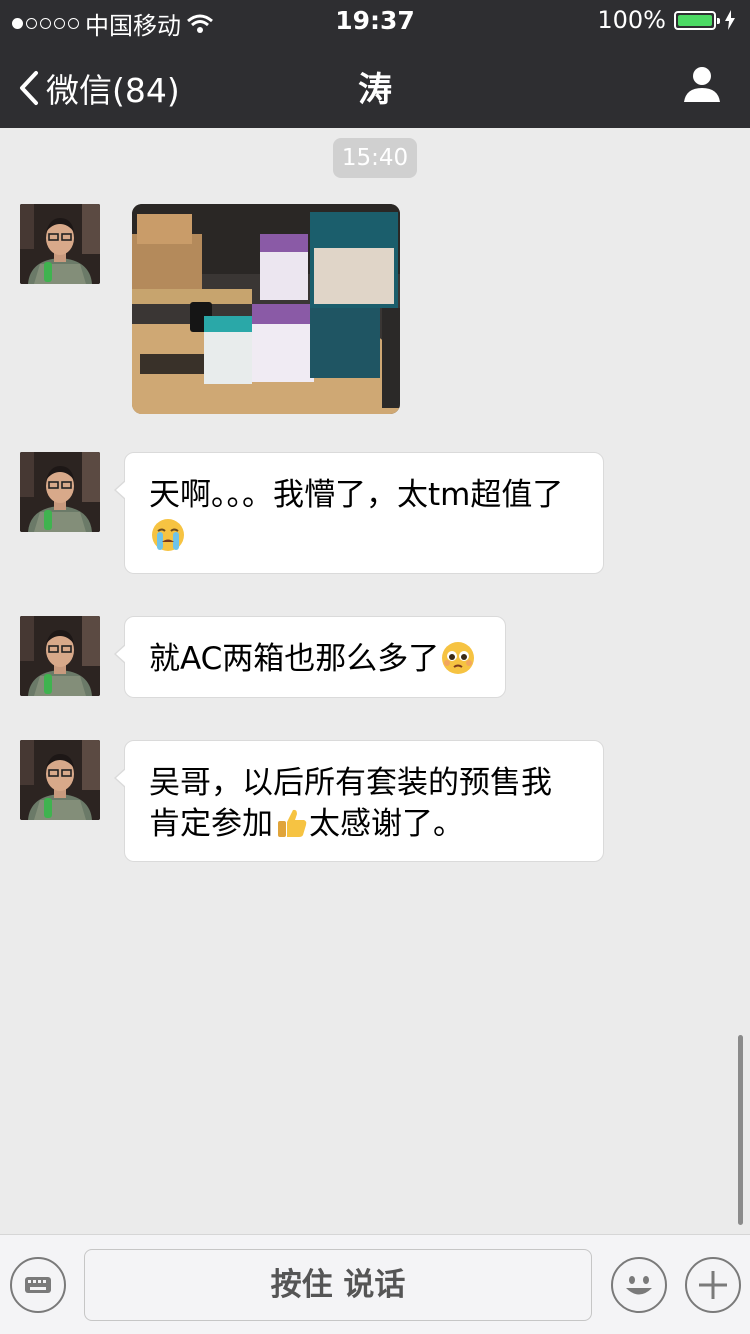 Image resolution: width=750 pixels, height=1334 pixels. What do you see at coordinates (375, 90) in the screenshot?
I see `chat-title: 涛` at bounding box center [375, 90].